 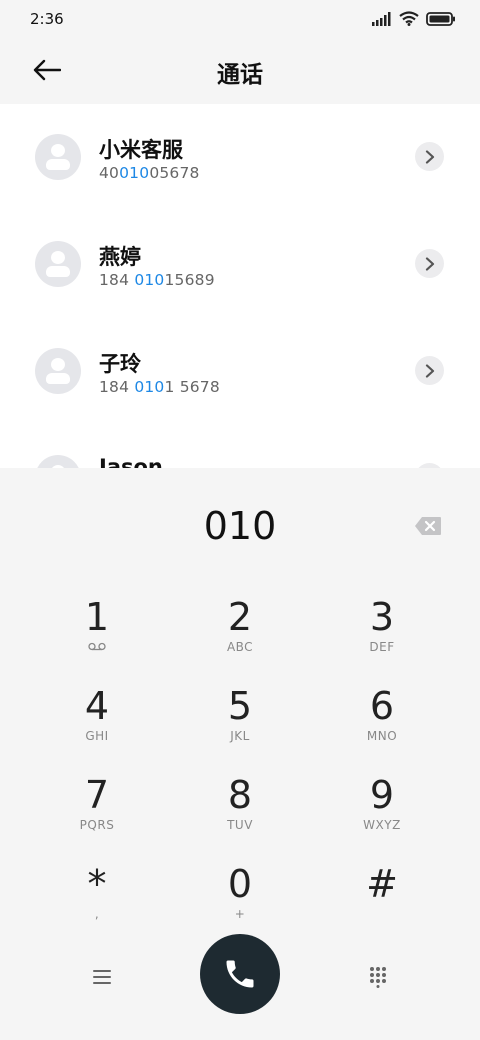 What do you see at coordinates (240, 446) in the screenshot?
I see `contact-item: Jason` at bounding box center [240, 446].